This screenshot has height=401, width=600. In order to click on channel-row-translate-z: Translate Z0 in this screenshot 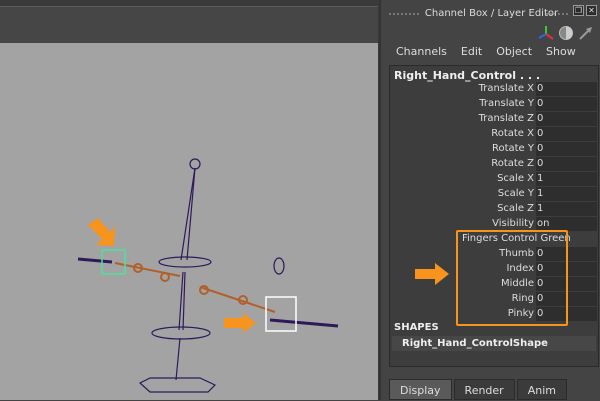, I will do `click(494, 119)`.